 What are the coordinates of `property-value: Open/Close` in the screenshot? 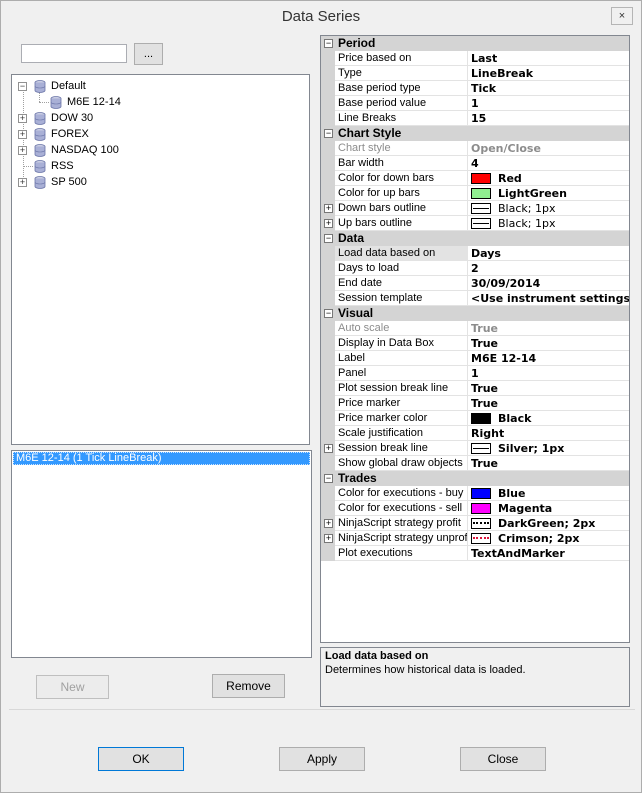 It's located at (548, 148).